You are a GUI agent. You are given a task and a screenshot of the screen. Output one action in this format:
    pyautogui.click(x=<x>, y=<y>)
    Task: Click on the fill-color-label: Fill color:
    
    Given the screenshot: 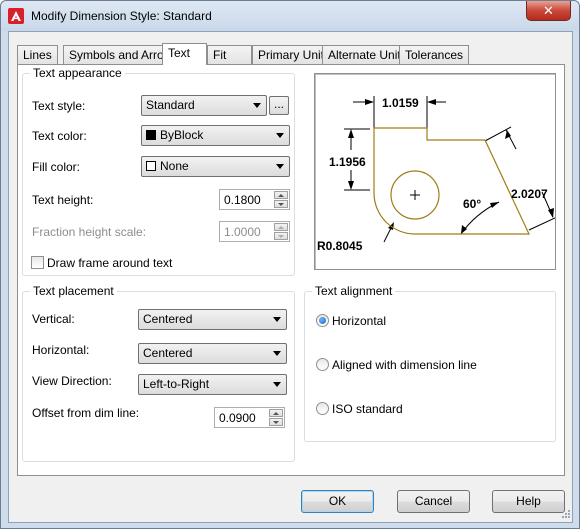 What is the action you would take?
    pyautogui.click(x=56, y=167)
    